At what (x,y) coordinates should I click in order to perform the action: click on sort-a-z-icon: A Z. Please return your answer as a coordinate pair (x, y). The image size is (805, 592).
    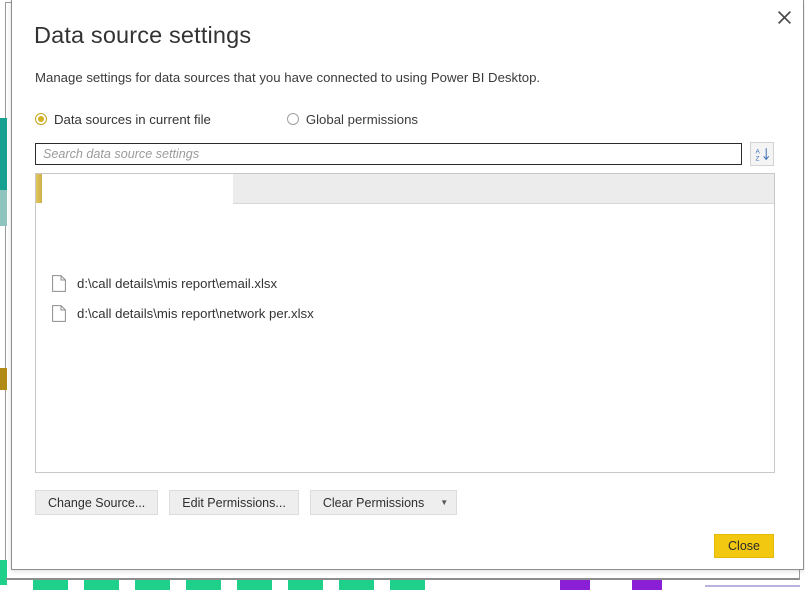
    Looking at the image, I should click on (762, 154).